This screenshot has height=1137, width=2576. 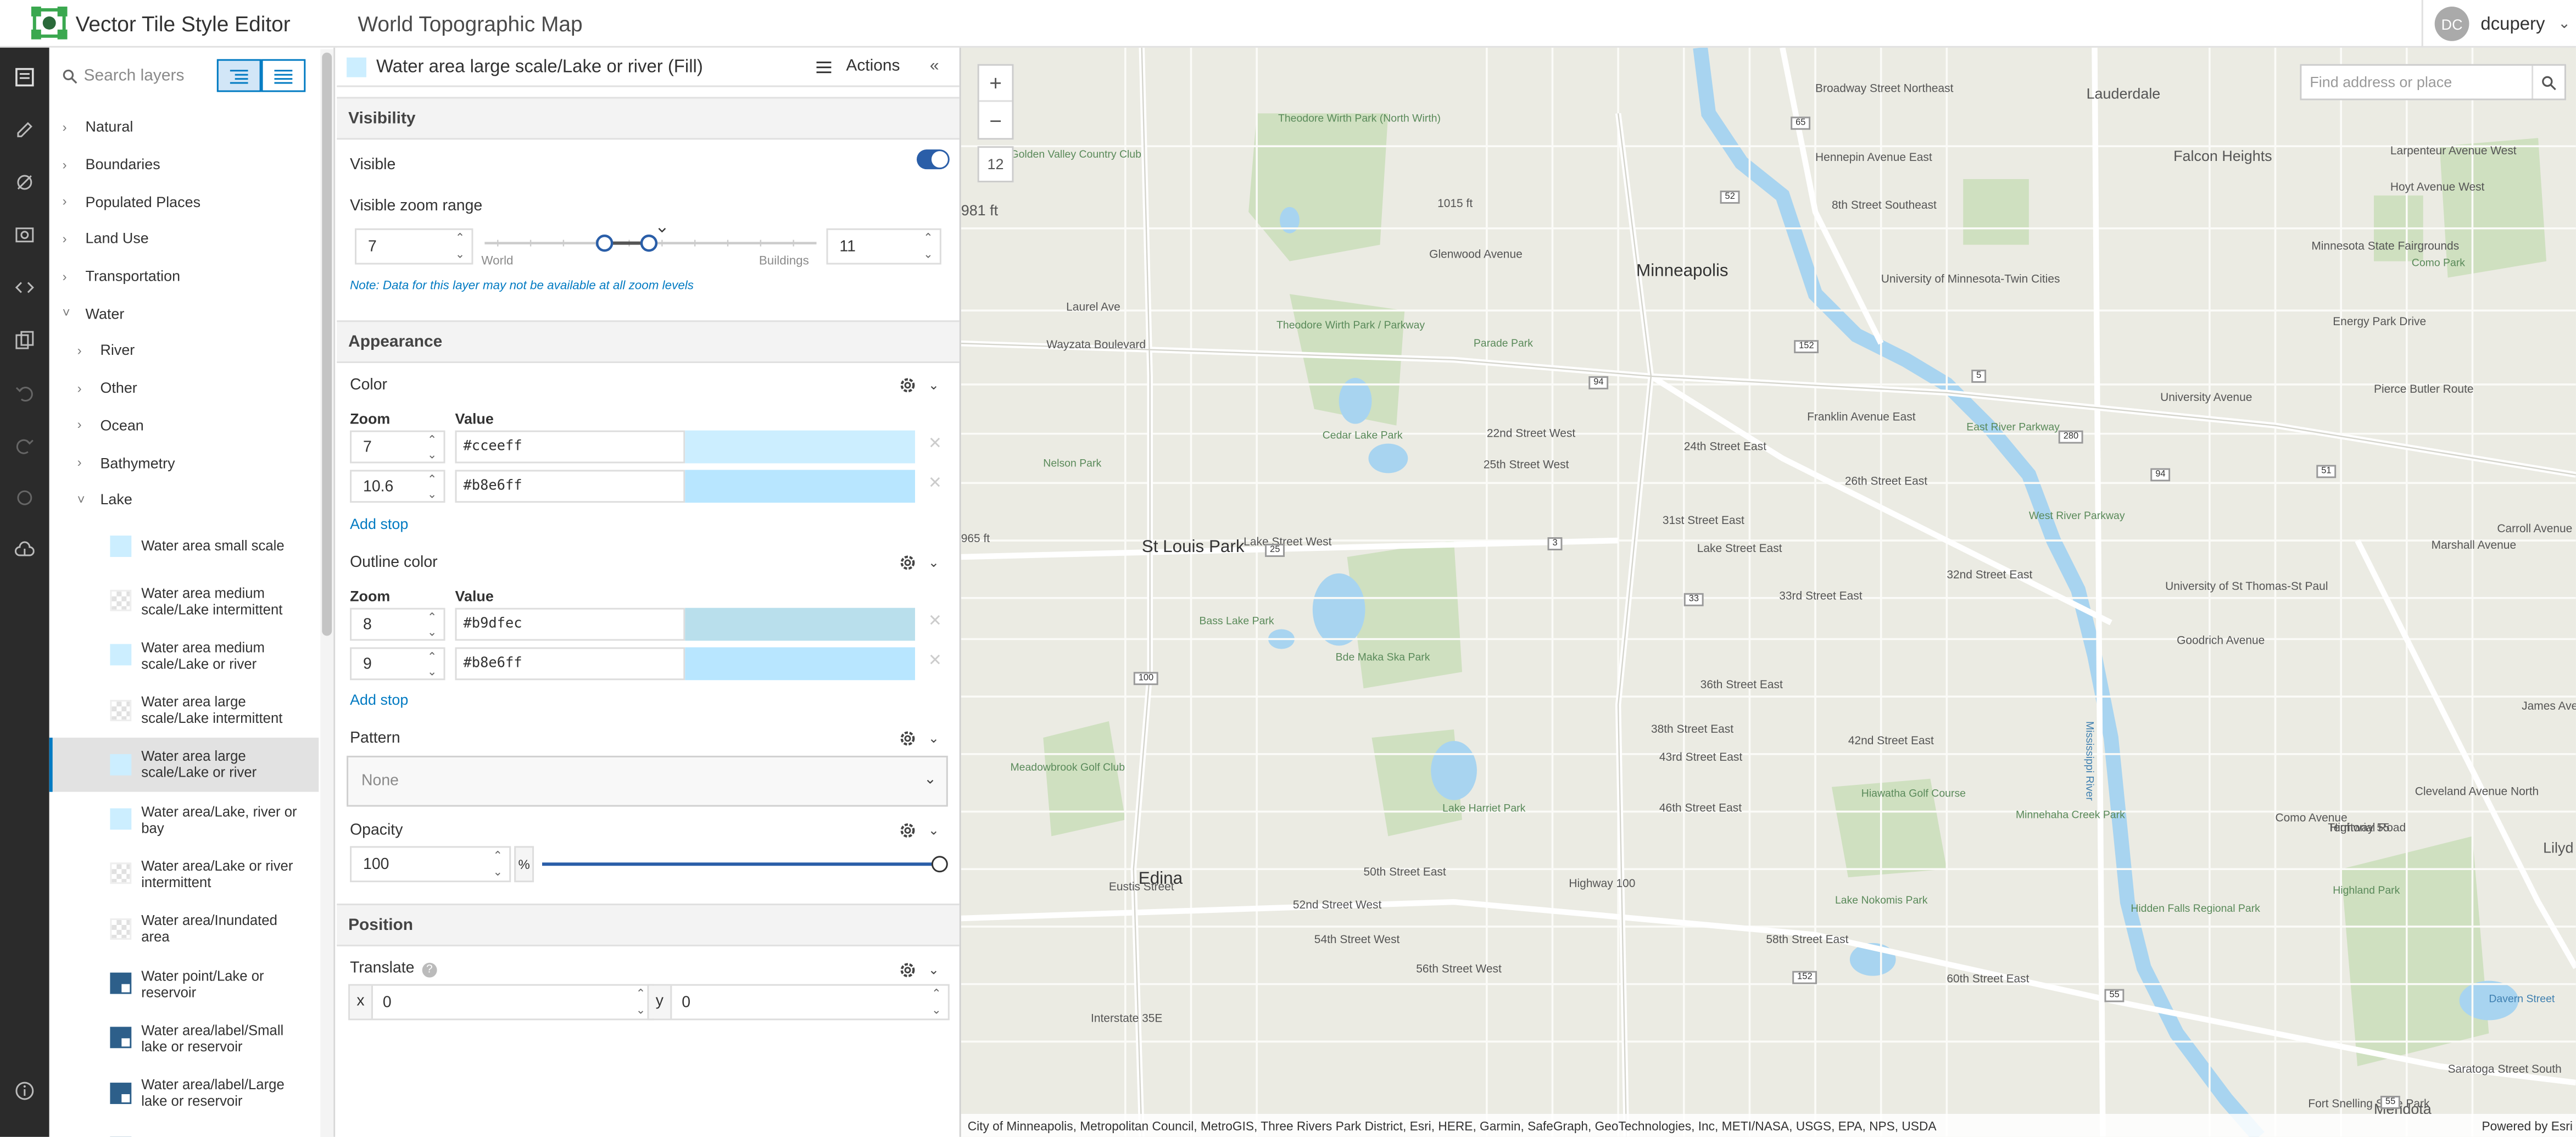 What do you see at coordinates (379, 524) in the screenshot?
I see `add-color-stop-link: Add stop` at bounding box center [379, 524].